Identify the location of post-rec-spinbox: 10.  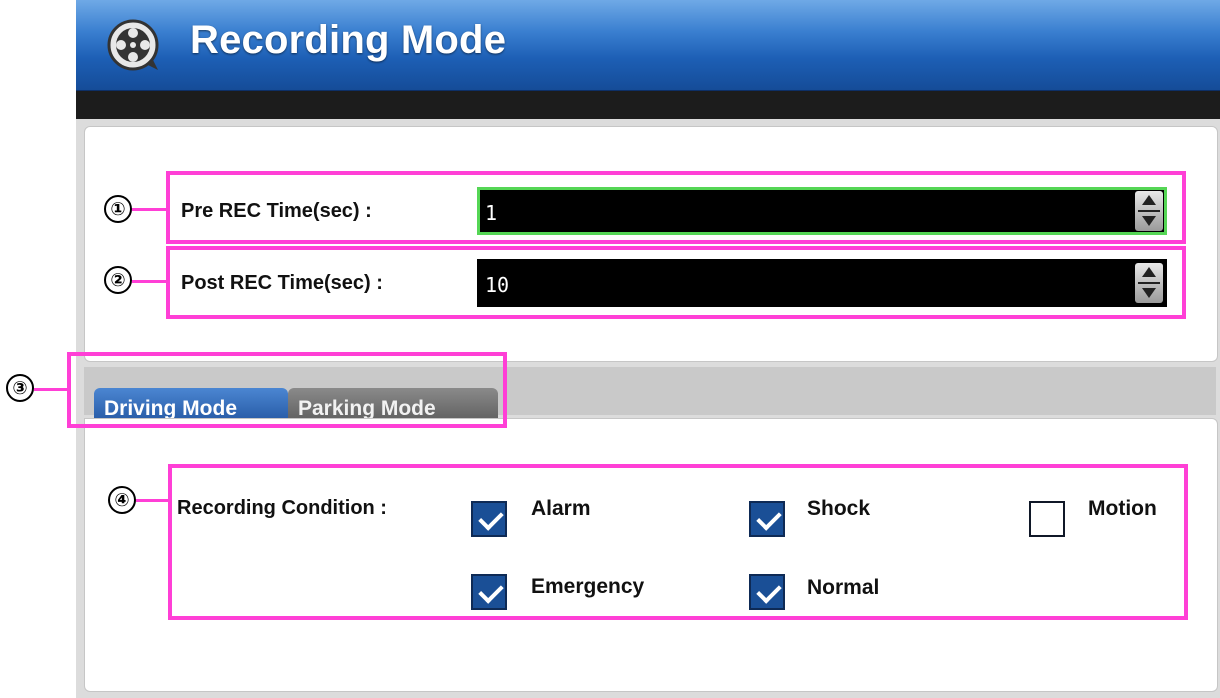
(822, 283).